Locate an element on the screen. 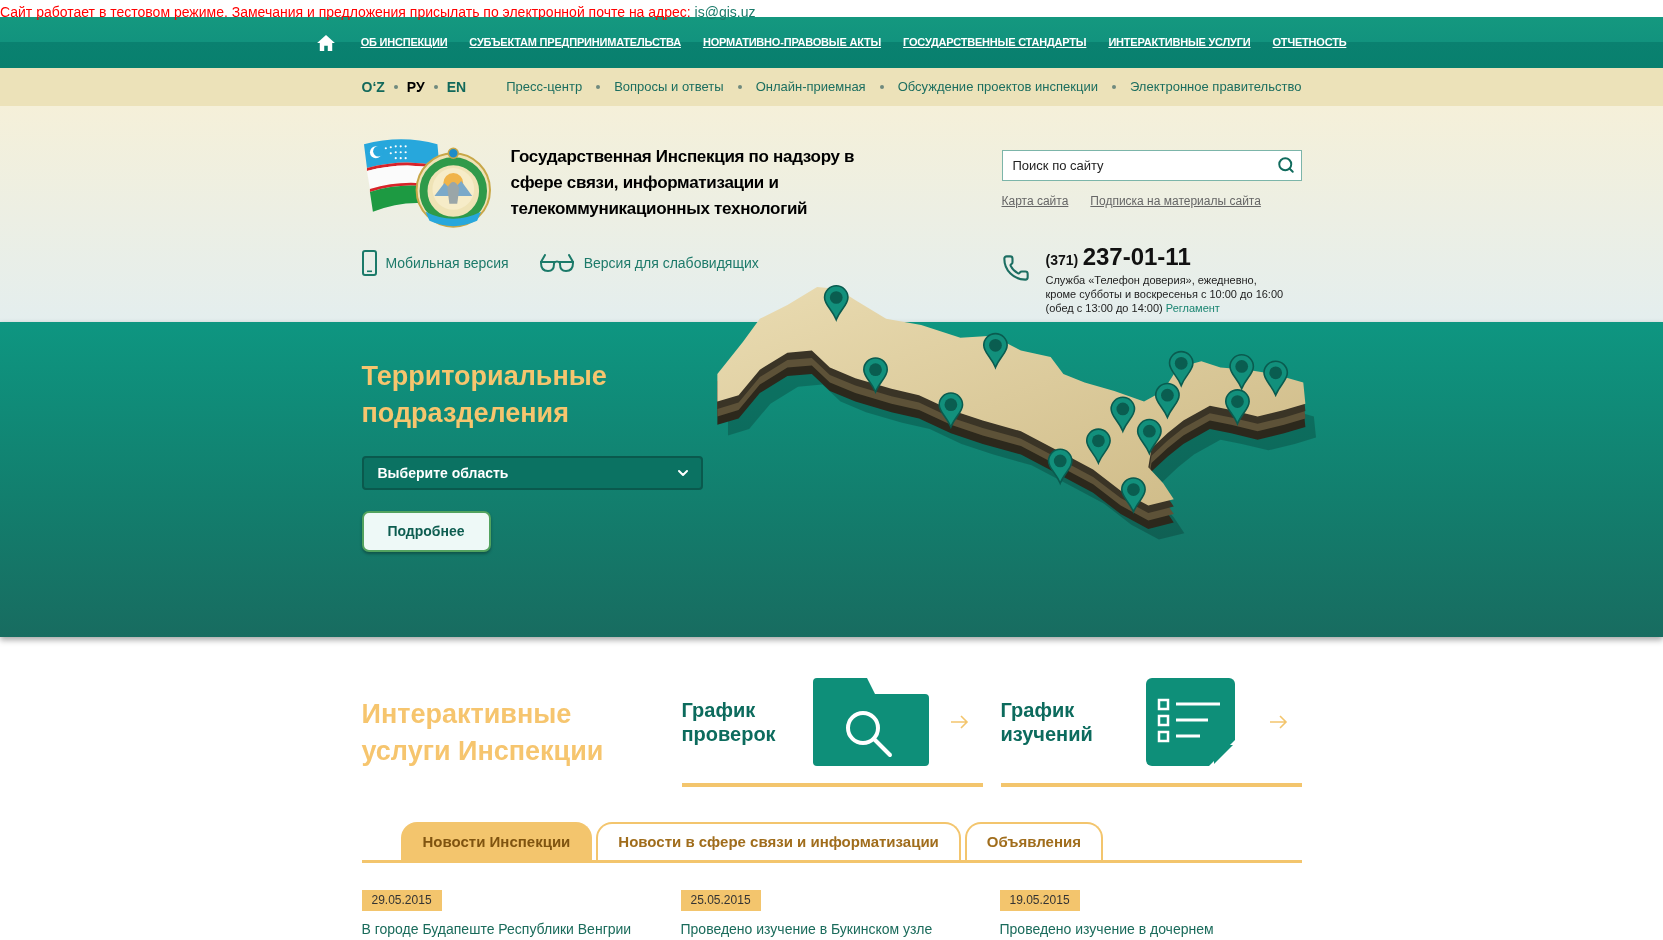 The width and height of the screenshot is (1663, 940). region-select: Выберите область is located at coordinates (532, 473).